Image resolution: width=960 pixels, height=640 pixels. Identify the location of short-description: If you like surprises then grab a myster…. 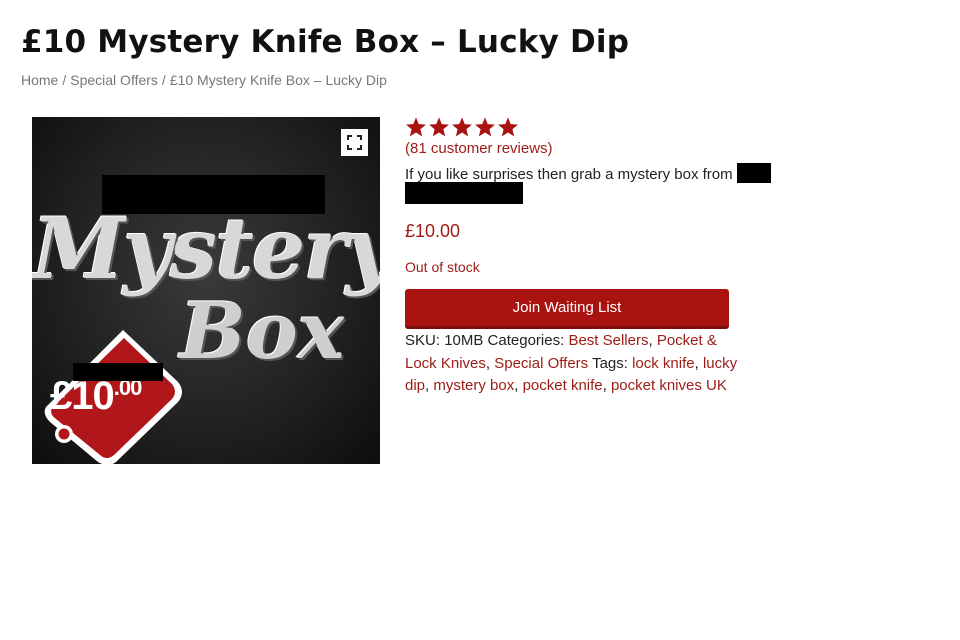
(588, 173).